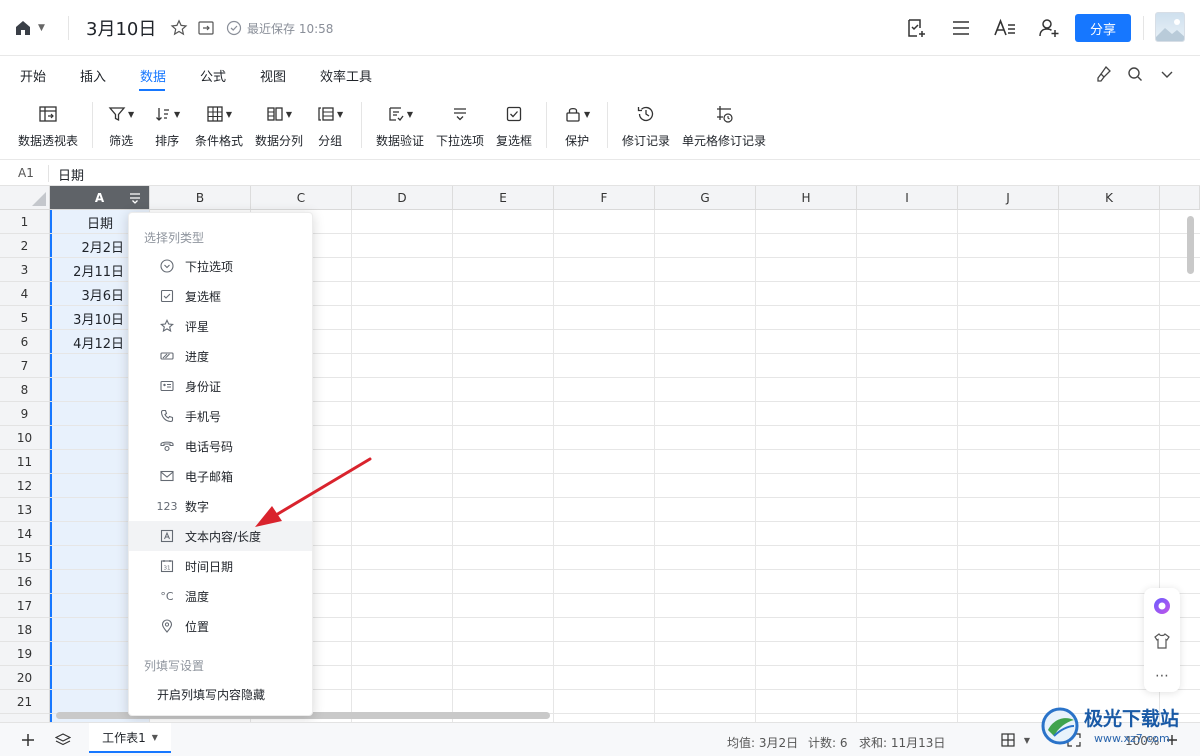 Image resolution: width=1200 pixels, height=756 pixels. What do you see at coordinates (25, 582) in the screenshot?
I see `row-header-16: 16` at bounding box center [25, 582].